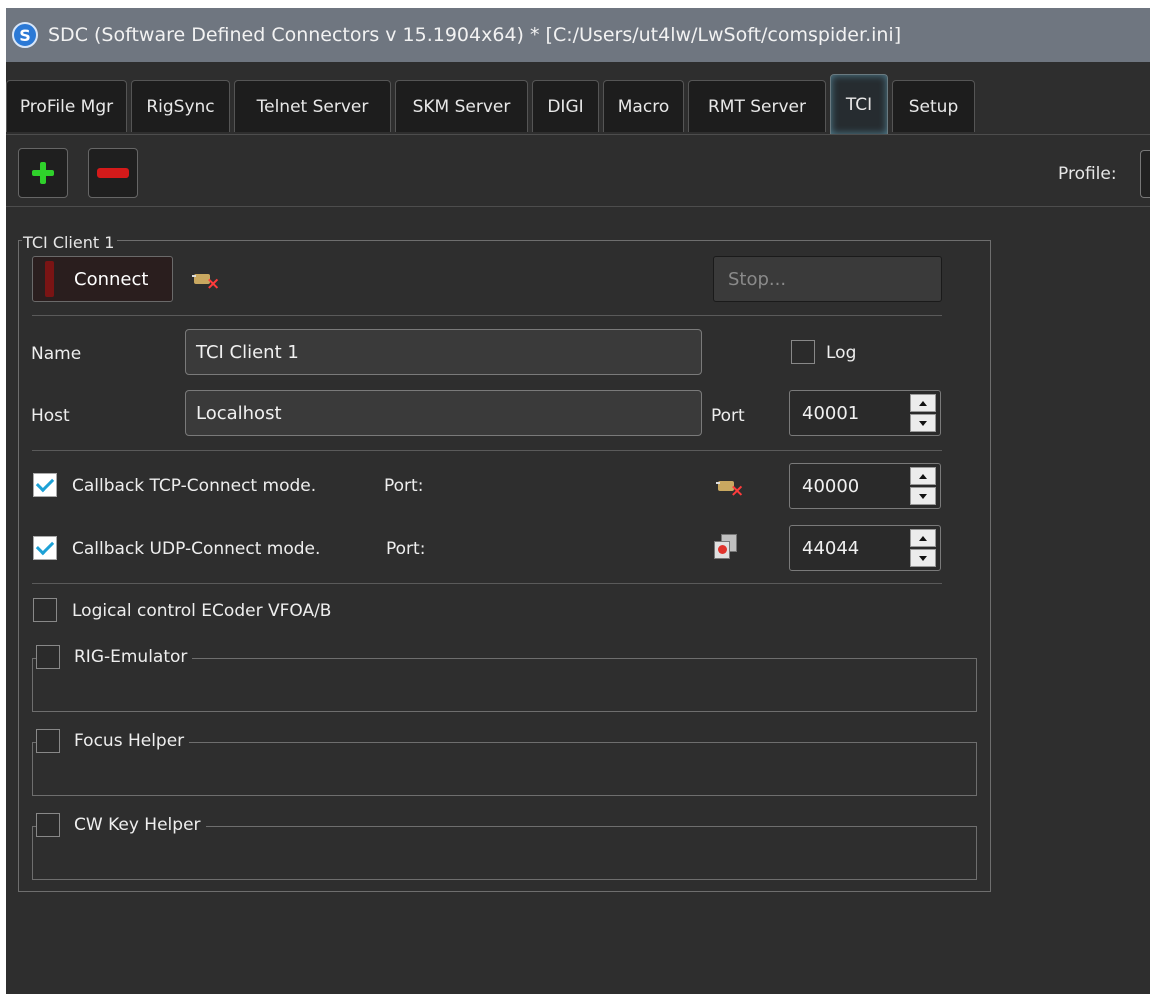 This screenshot has height=994, width=1150. What do you see at coordinates (865, 486) in the screenshot?
I see `callback-tcp-port-spinbox: 40000` at bounding box center [865, 486].